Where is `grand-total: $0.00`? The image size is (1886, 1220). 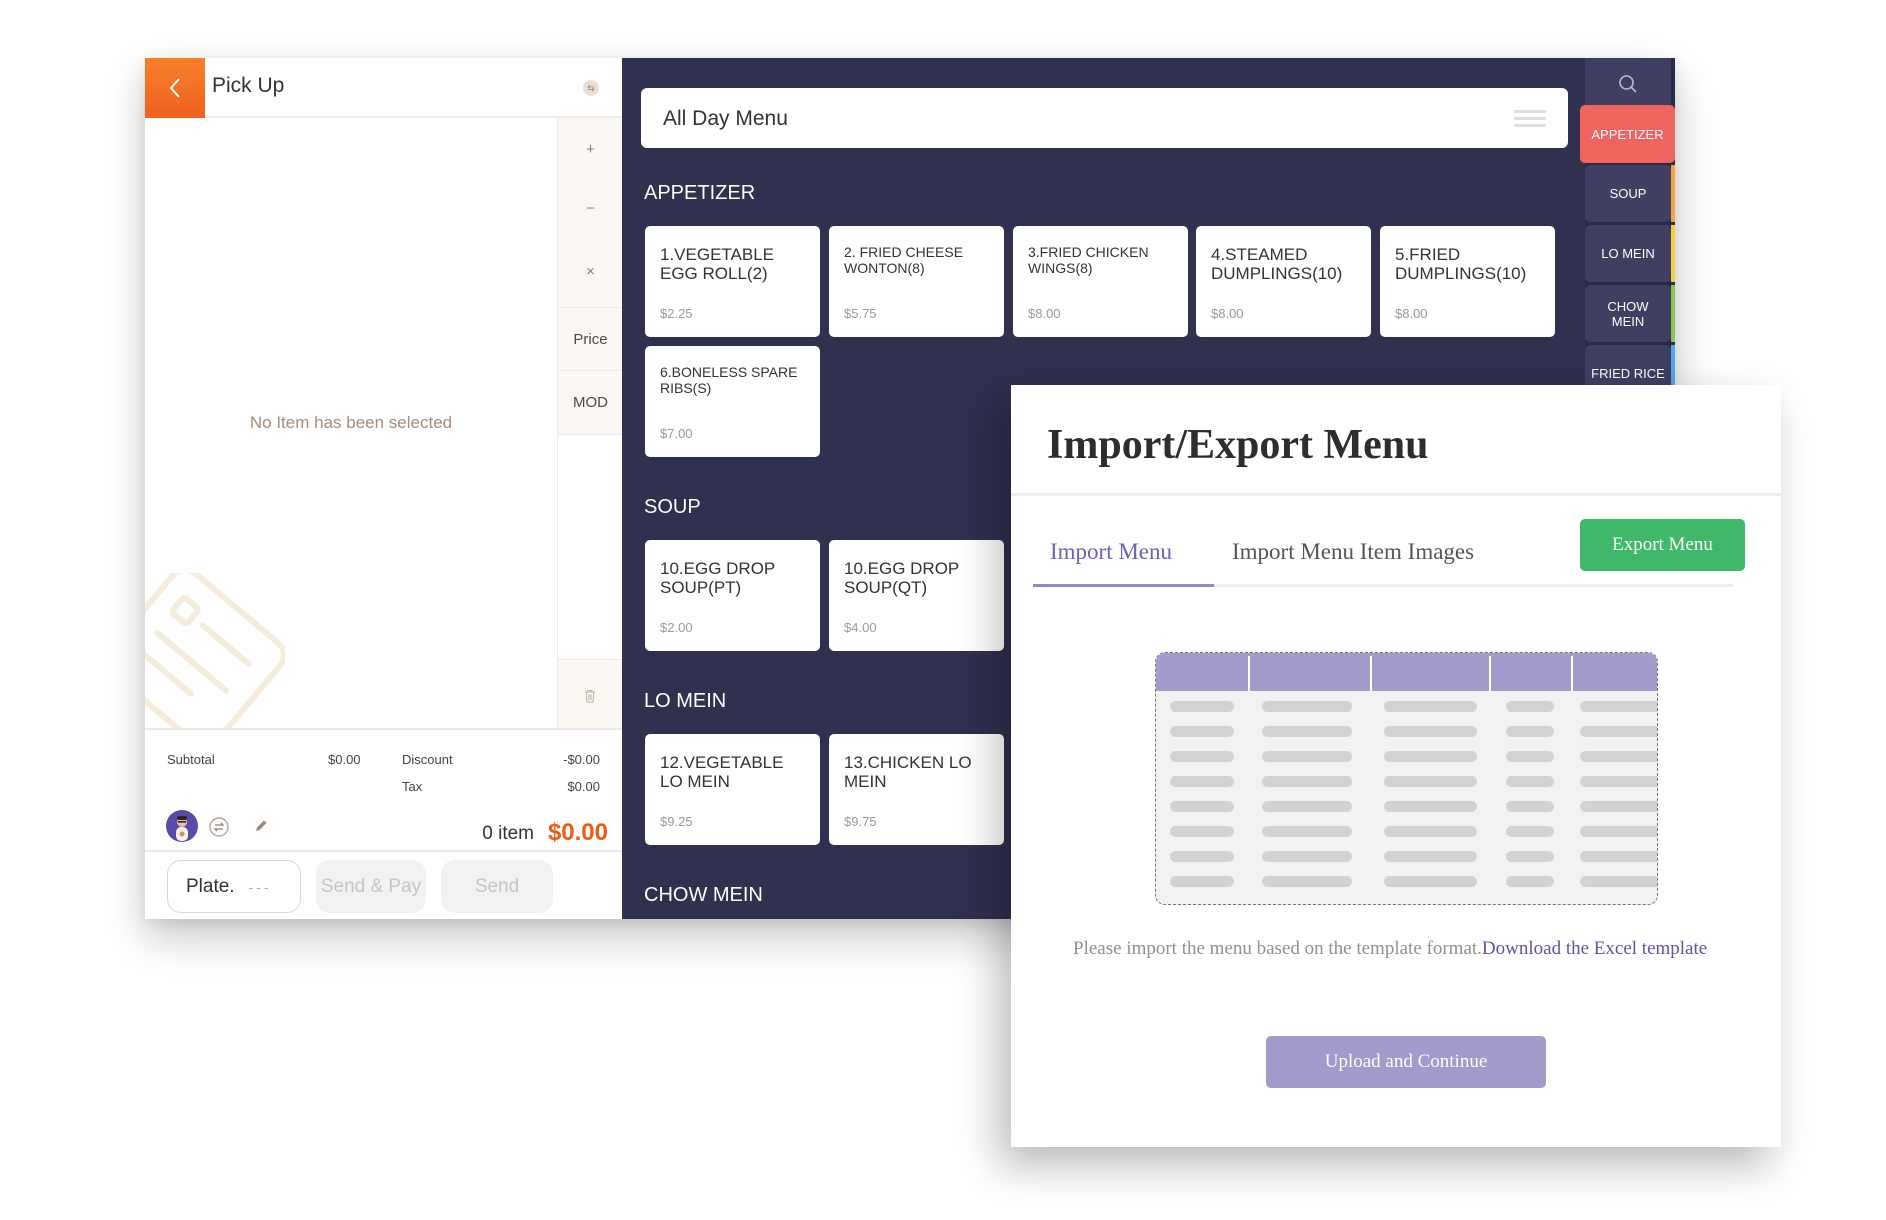
grand-total: $0.00 is located at coordinates (577, 832).